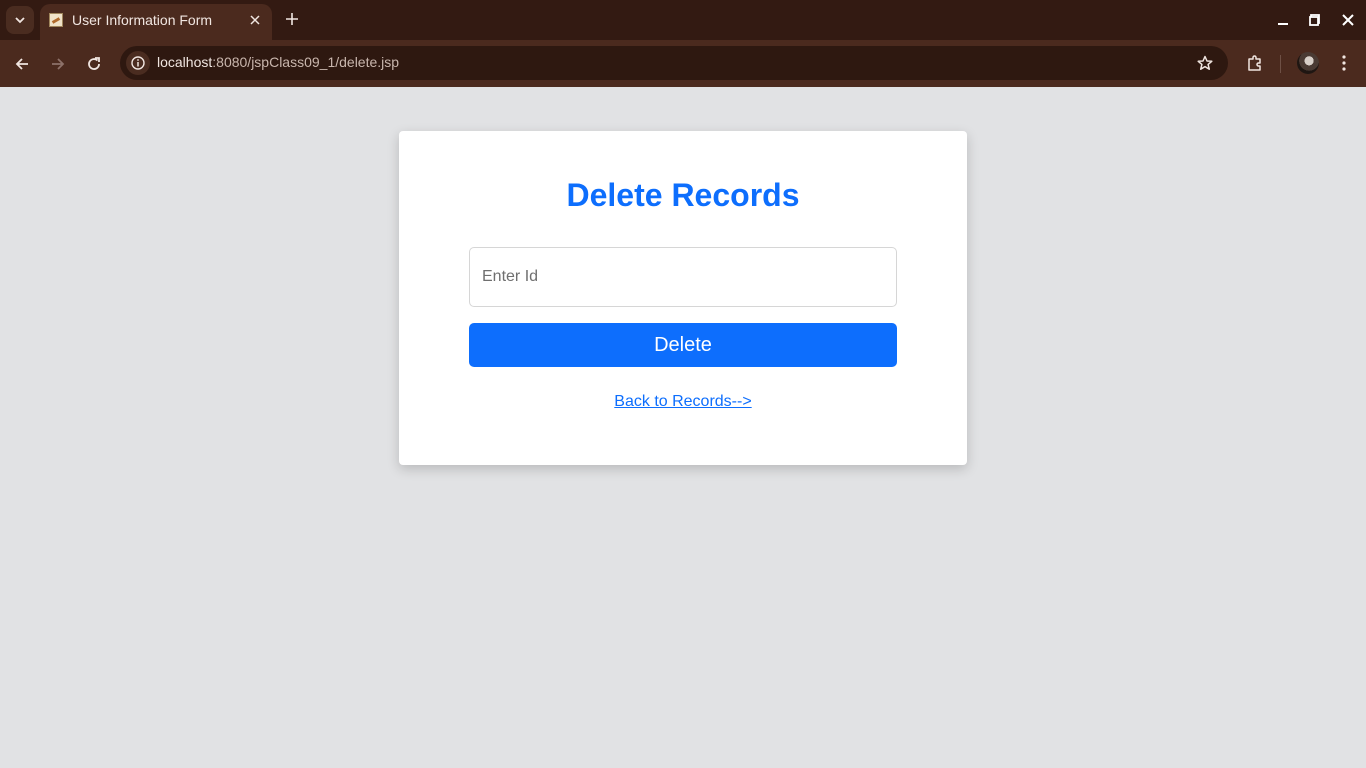 The image size is (1366, 768). I want to click on tab-title: User Information Form, so click(142, 20).